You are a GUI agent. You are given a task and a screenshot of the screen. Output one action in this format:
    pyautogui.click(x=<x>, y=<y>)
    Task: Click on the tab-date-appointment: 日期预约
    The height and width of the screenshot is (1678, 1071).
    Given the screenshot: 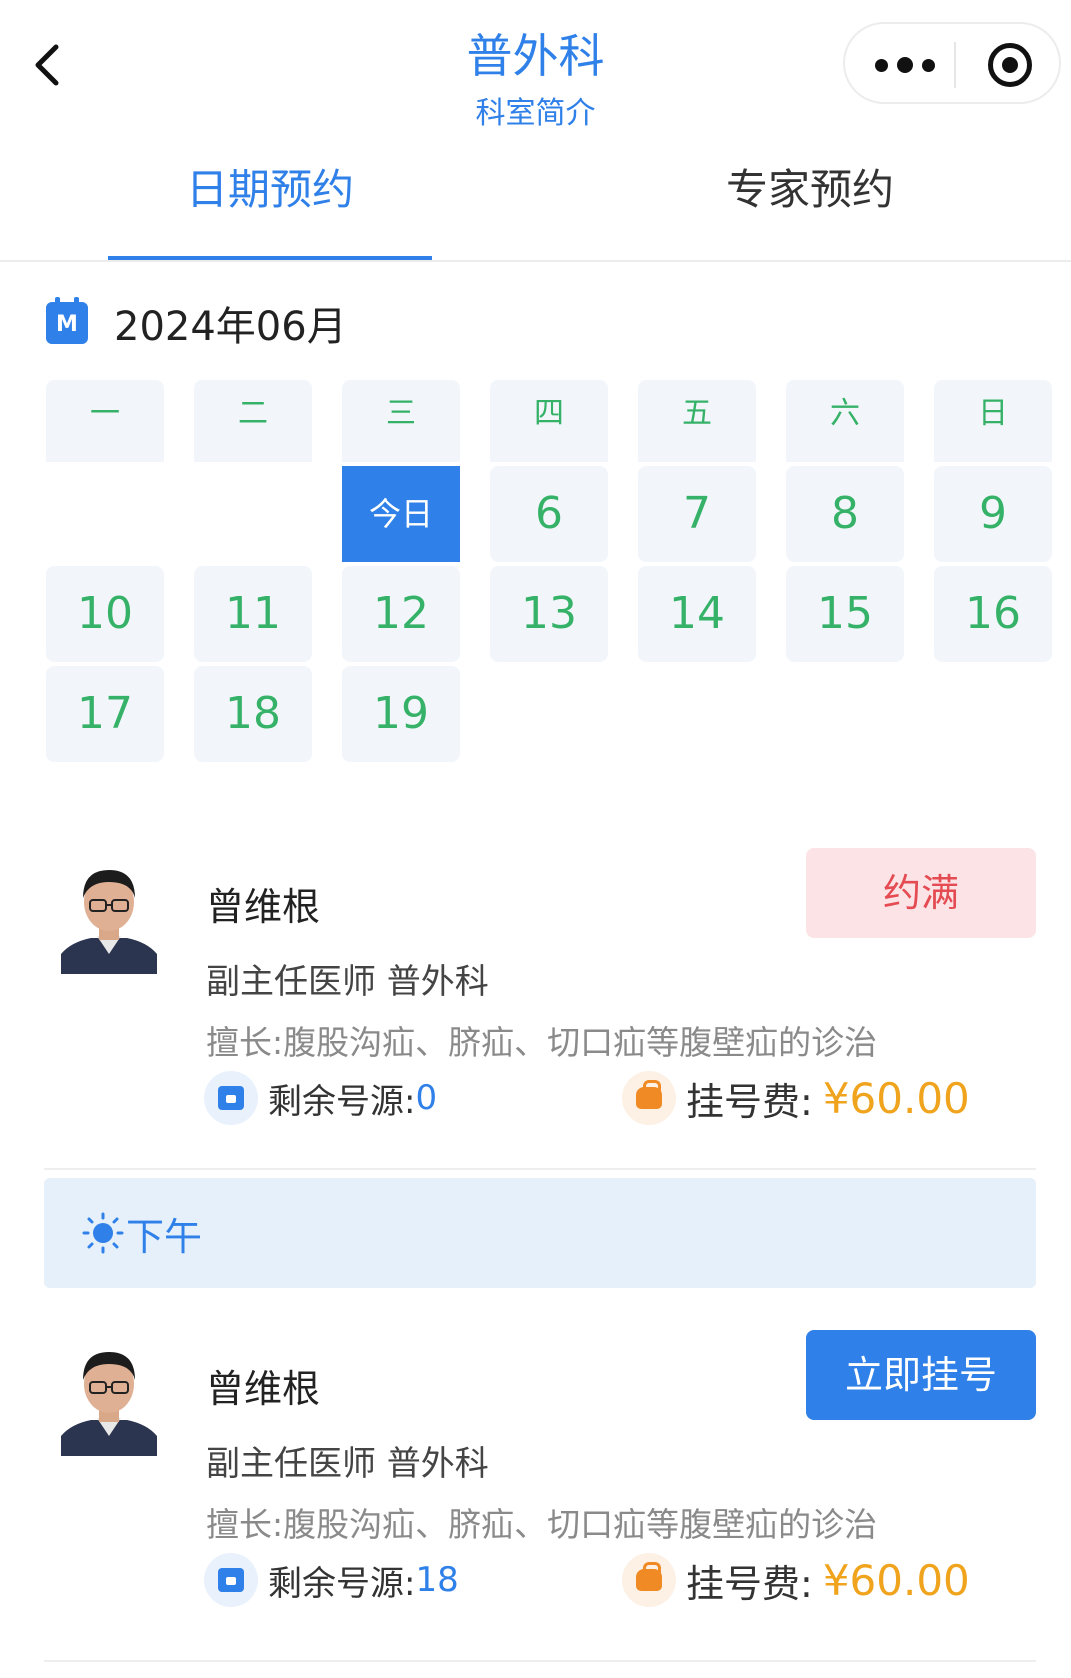 What is the action you would take?
    pyautogui.click(x=270, y=190)
    